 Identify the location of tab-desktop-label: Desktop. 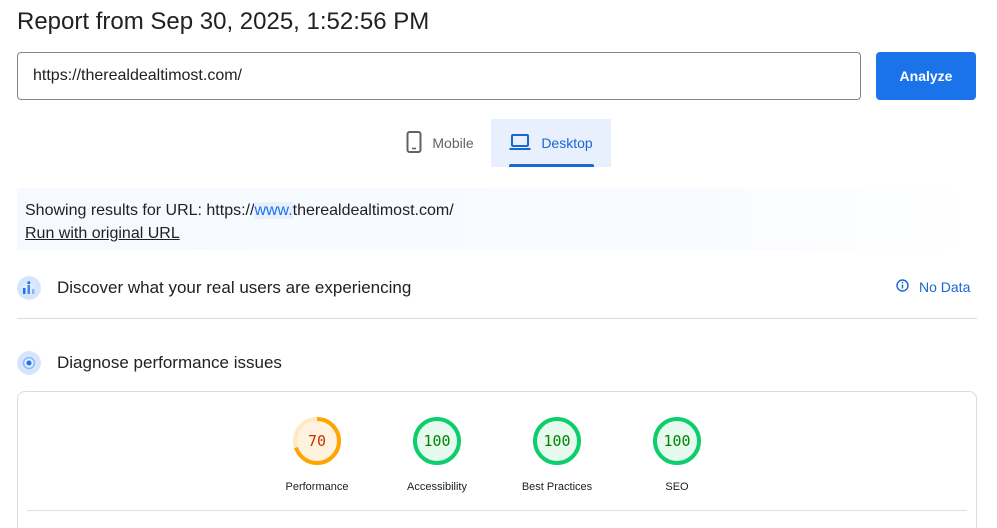
(567, 143).